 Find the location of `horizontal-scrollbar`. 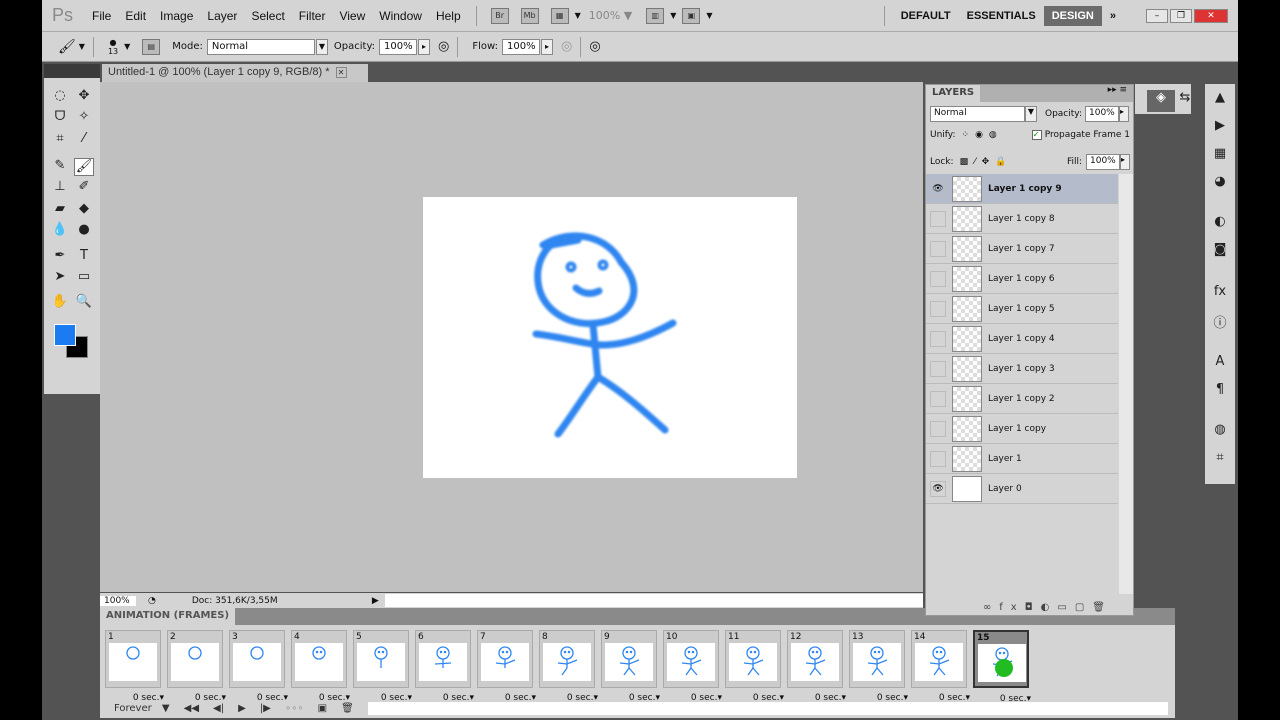

horizontal-scrollbar is located at coordinates (653, 600).